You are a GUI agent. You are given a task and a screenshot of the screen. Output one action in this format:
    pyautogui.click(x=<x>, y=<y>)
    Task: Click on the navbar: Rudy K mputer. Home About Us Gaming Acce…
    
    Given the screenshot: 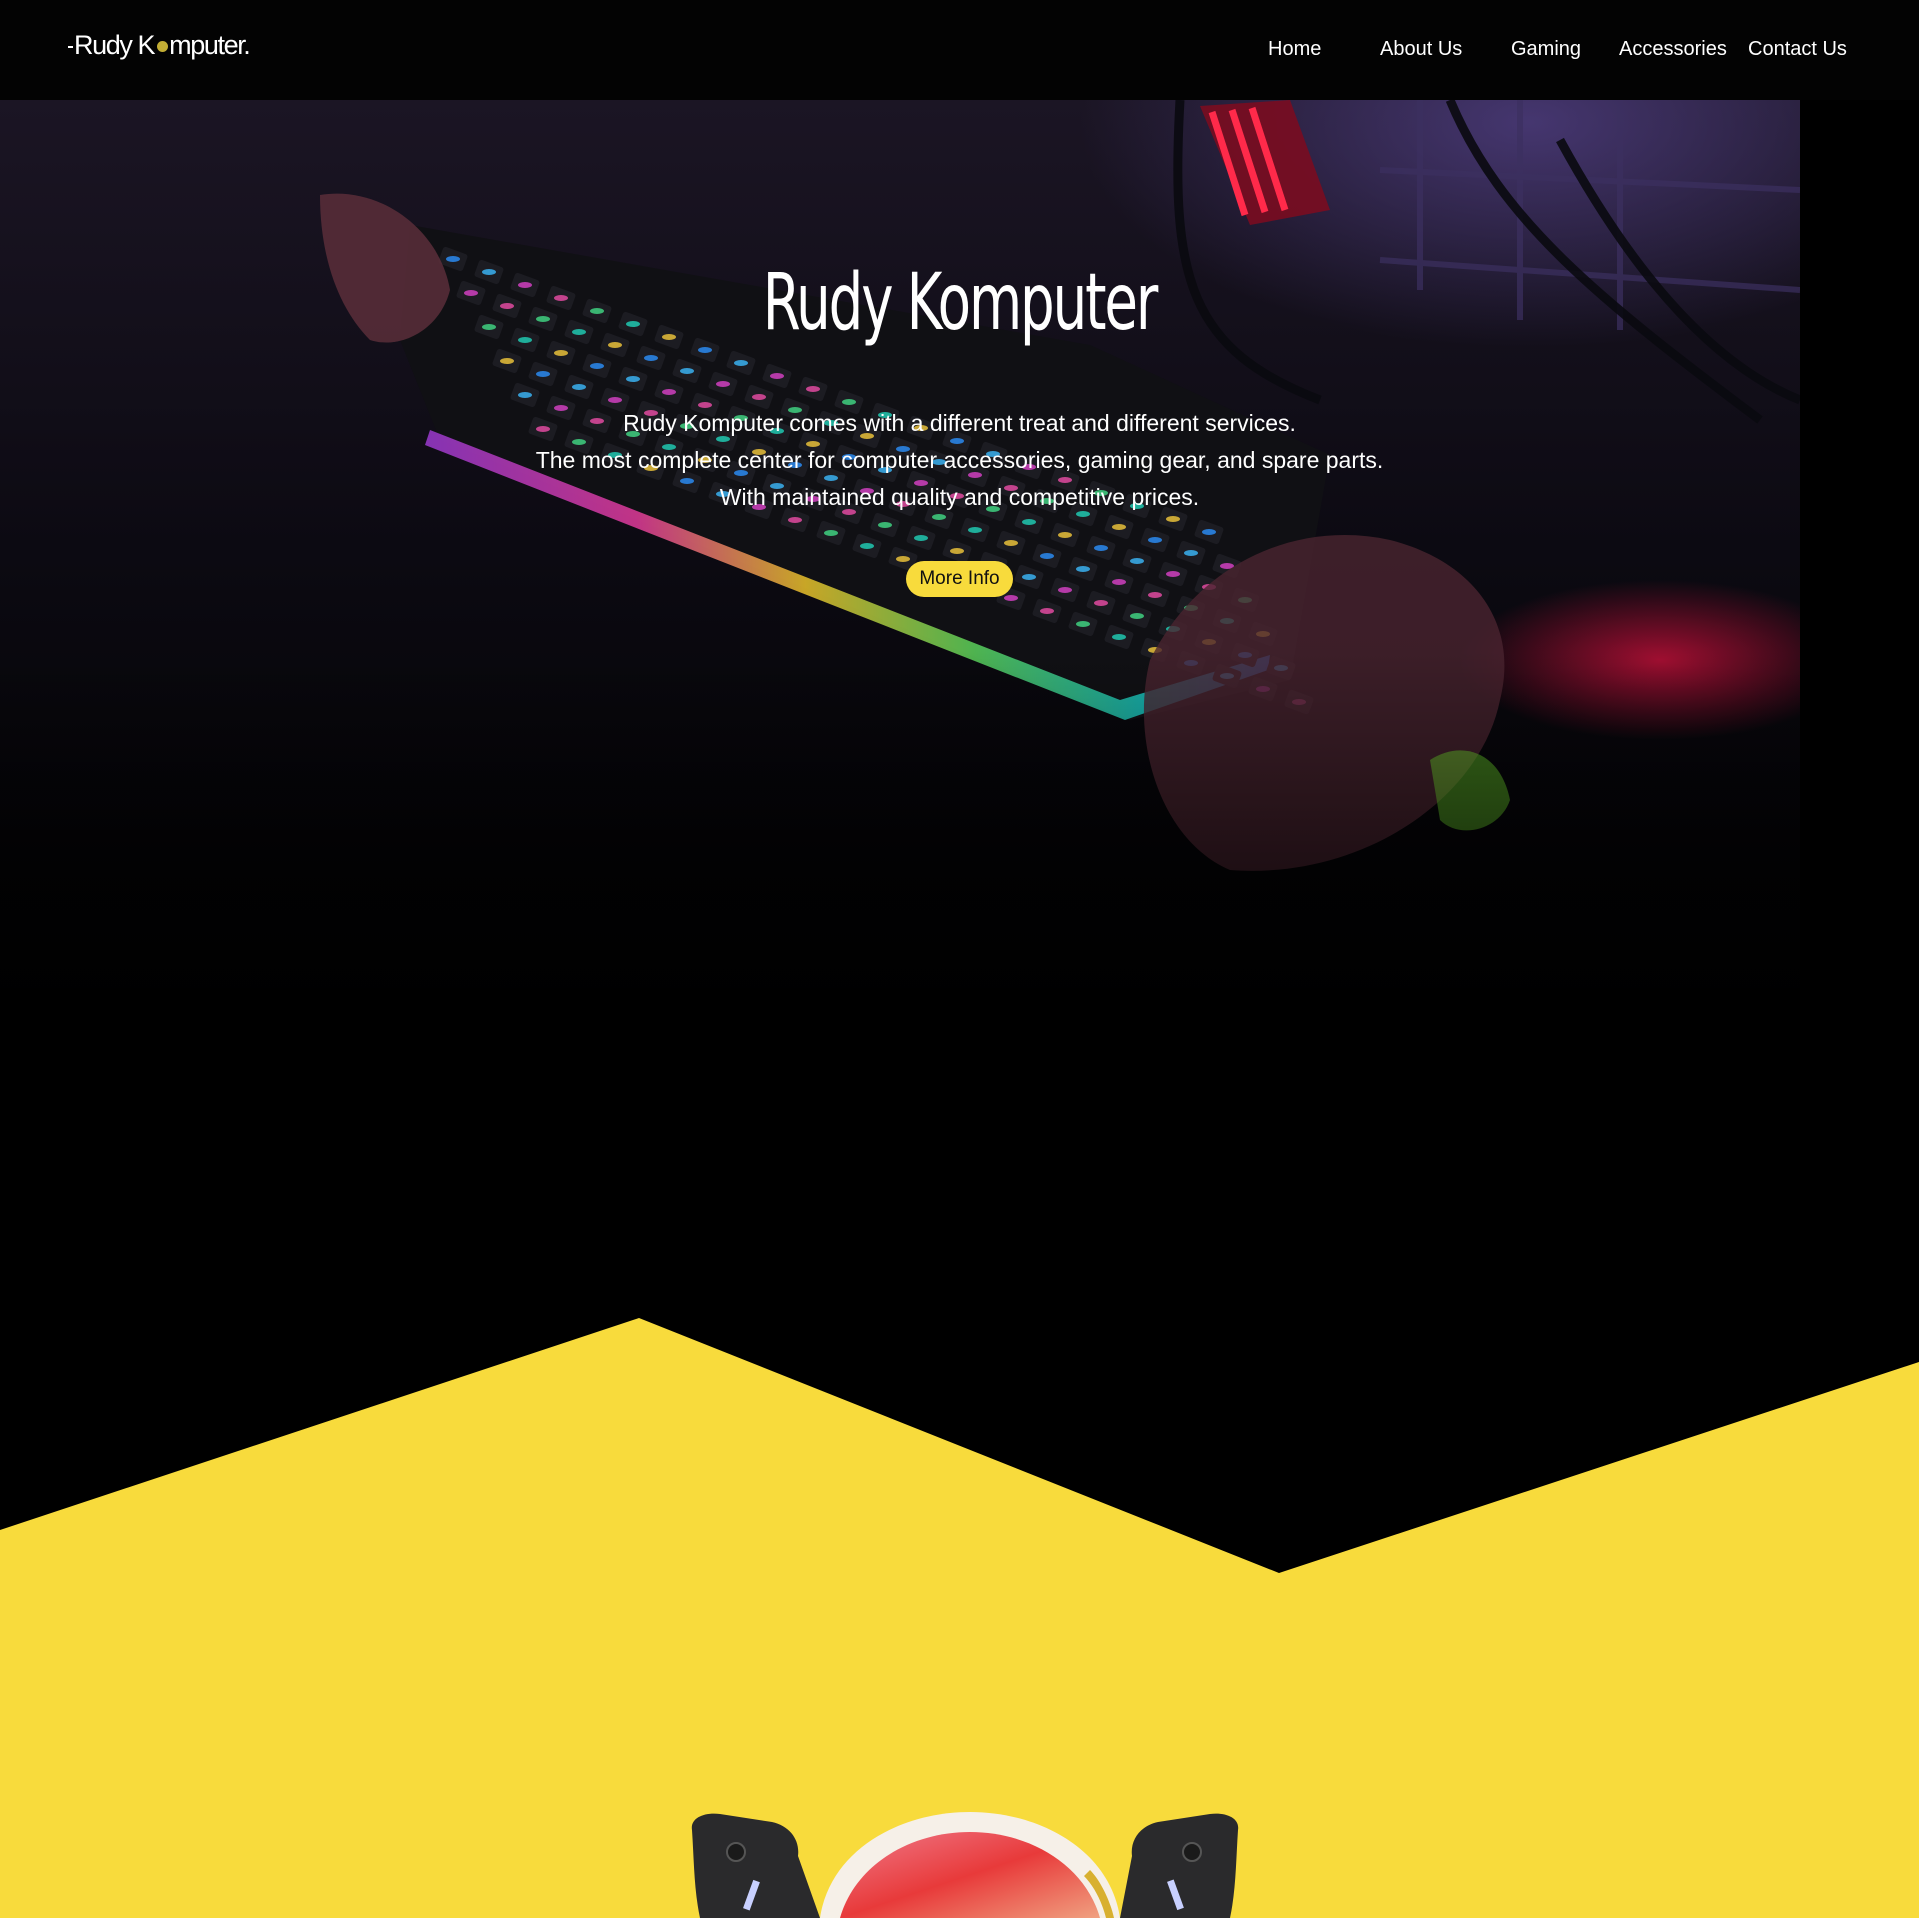 What is the action you would take?
    pyautogui.click(x=959, y=50)
    